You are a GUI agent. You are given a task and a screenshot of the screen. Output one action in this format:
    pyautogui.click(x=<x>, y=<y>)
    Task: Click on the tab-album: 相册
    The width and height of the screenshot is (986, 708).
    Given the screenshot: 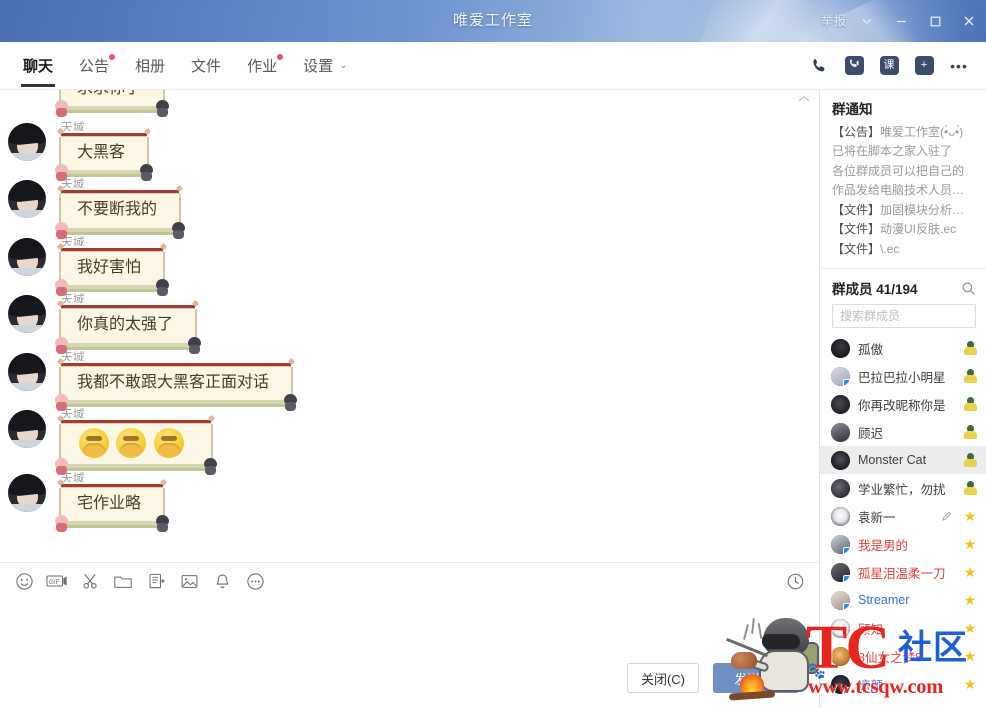 What is the action you would take?
    pyautogui.click(x=150, y=66)
    